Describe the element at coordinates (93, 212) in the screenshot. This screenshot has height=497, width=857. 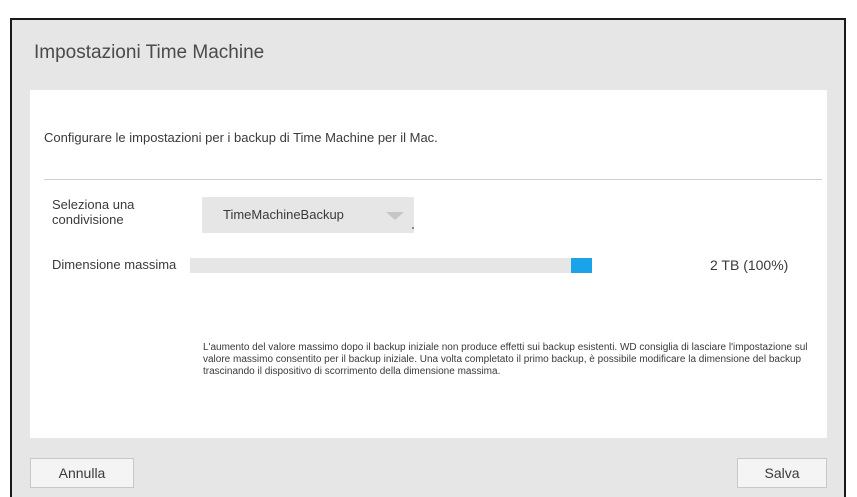
I see `share-select-label: Seleziona una condivisione` at that location.